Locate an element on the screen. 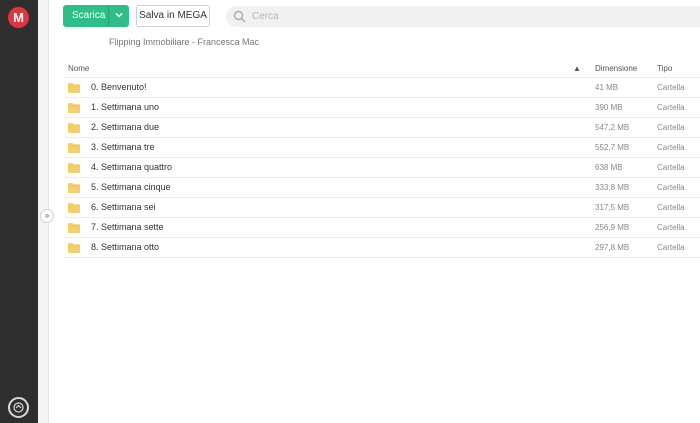 This screenshot has width=700, height=423. search-bar is located at coordinates (463, 16).